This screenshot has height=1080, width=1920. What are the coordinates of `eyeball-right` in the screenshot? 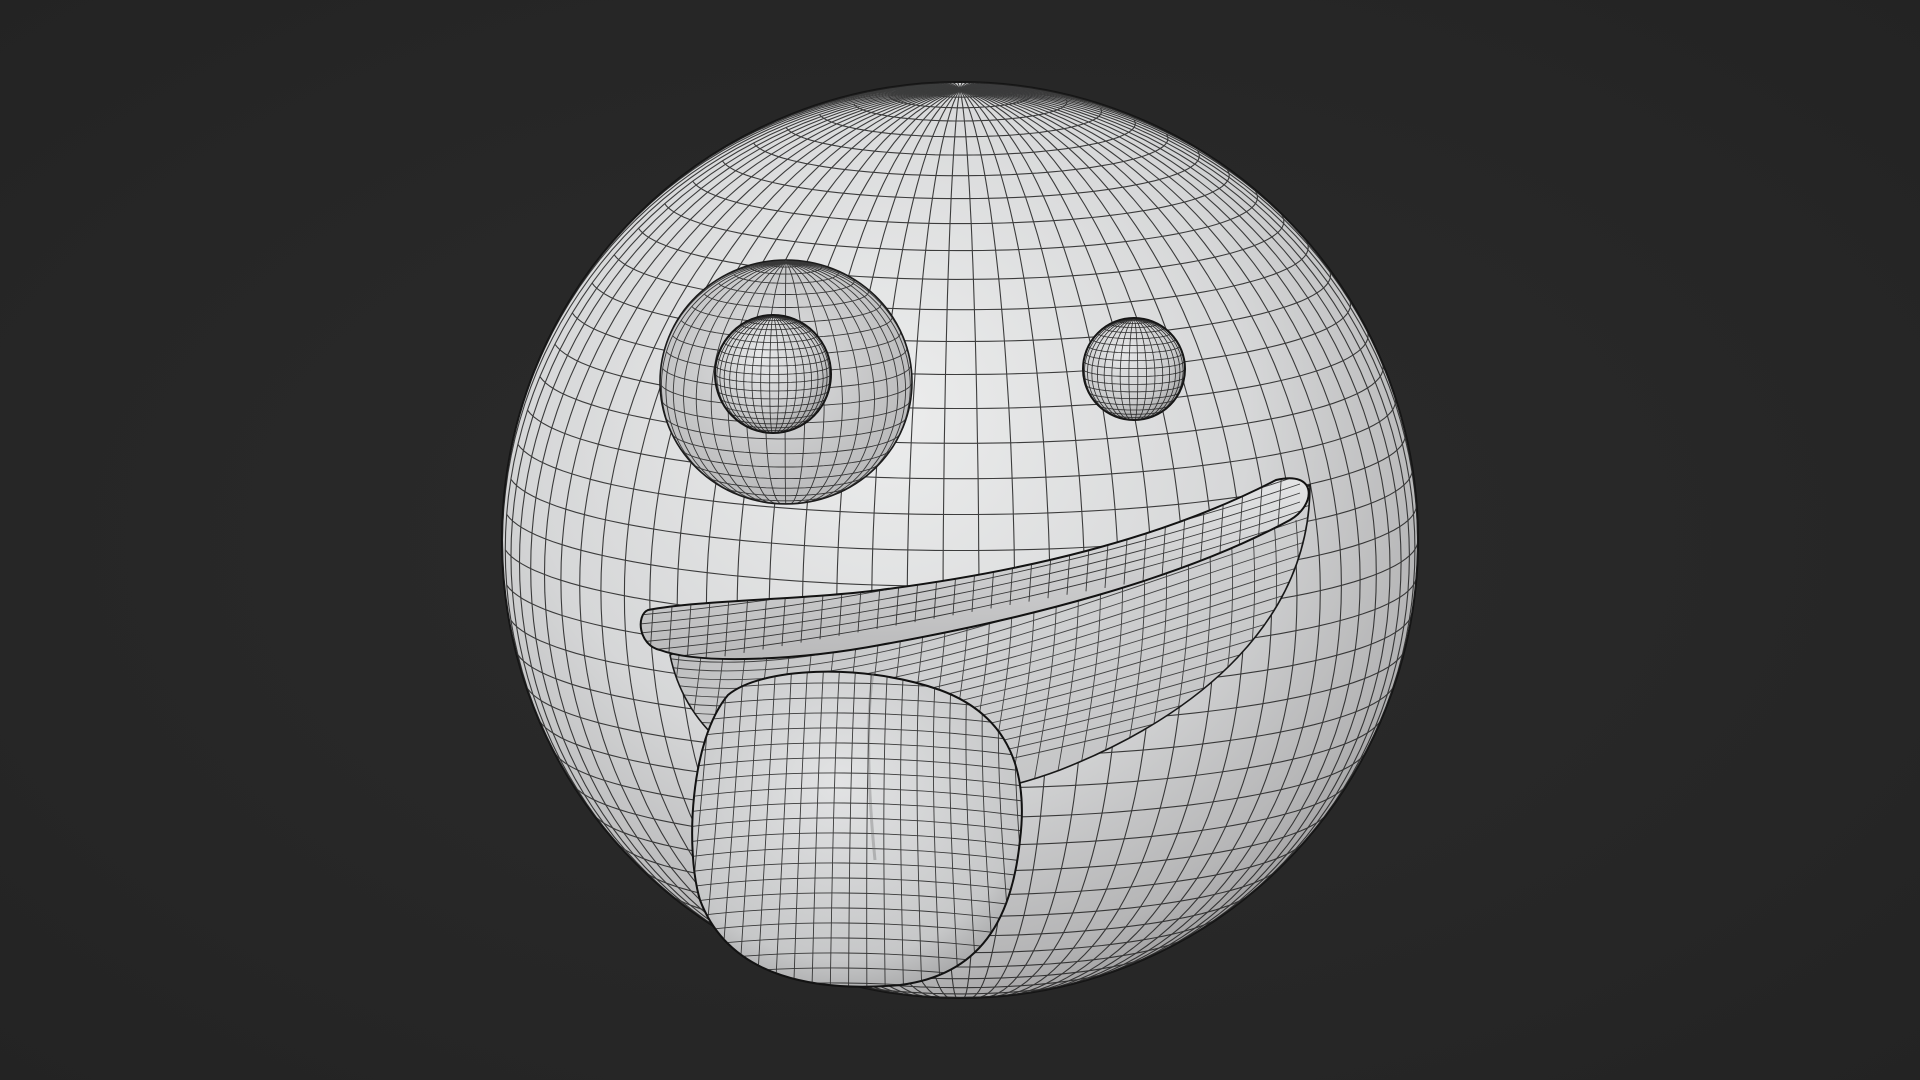 It's located at (1134, 369).